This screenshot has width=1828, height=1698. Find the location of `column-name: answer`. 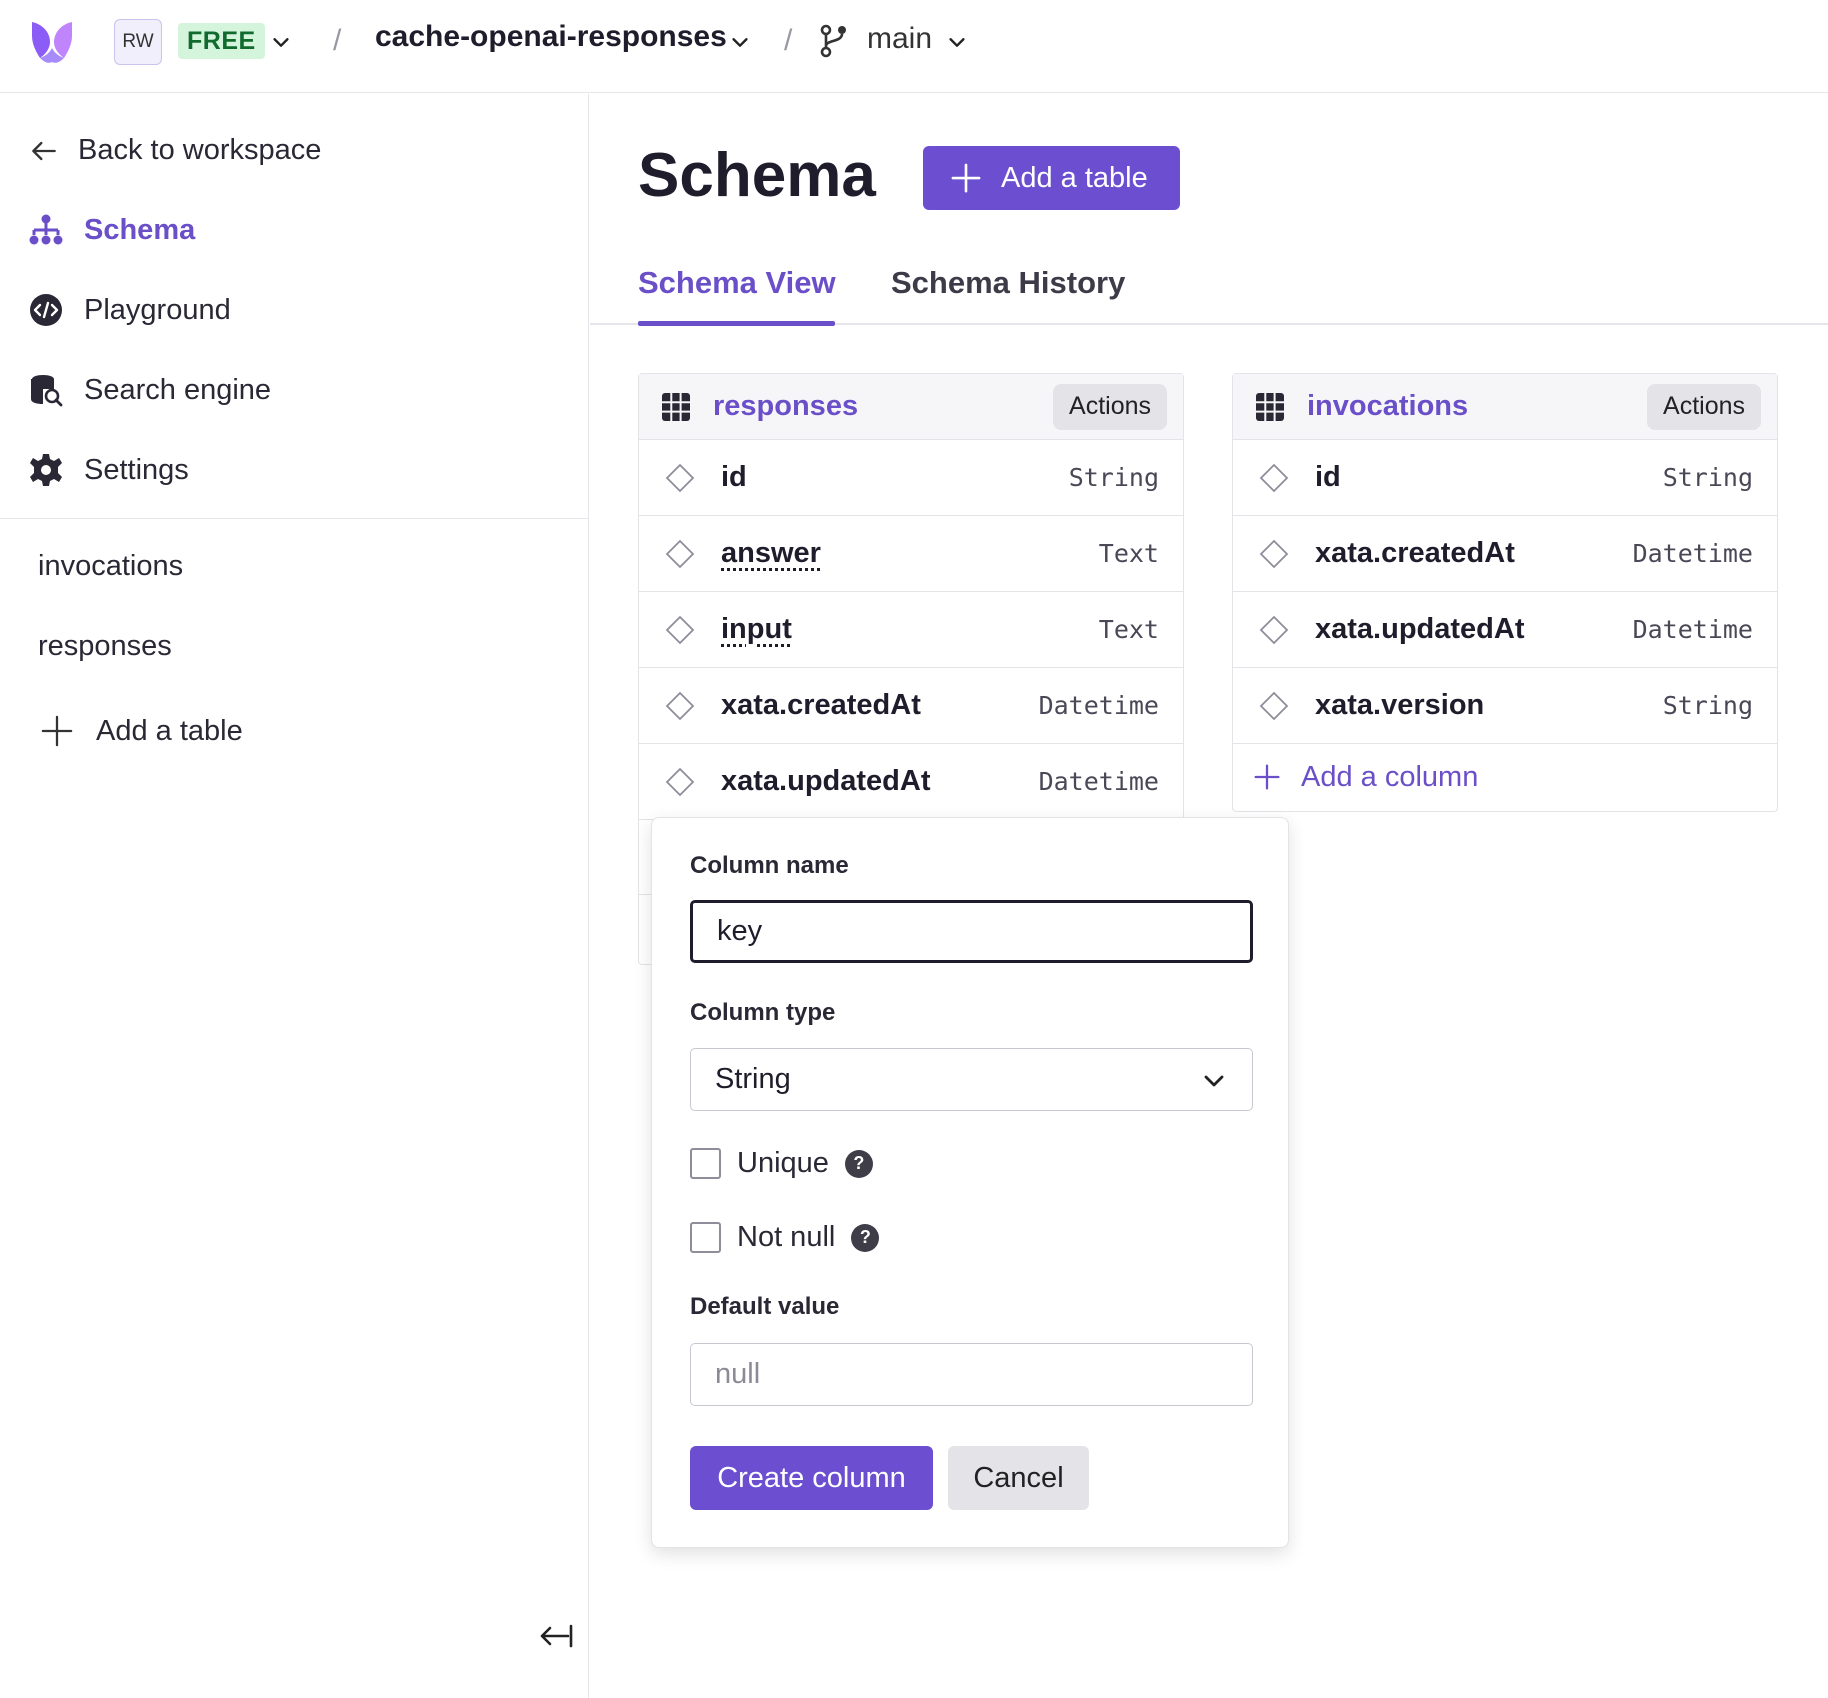

column-name: answer is located at coordinates (771, 553).